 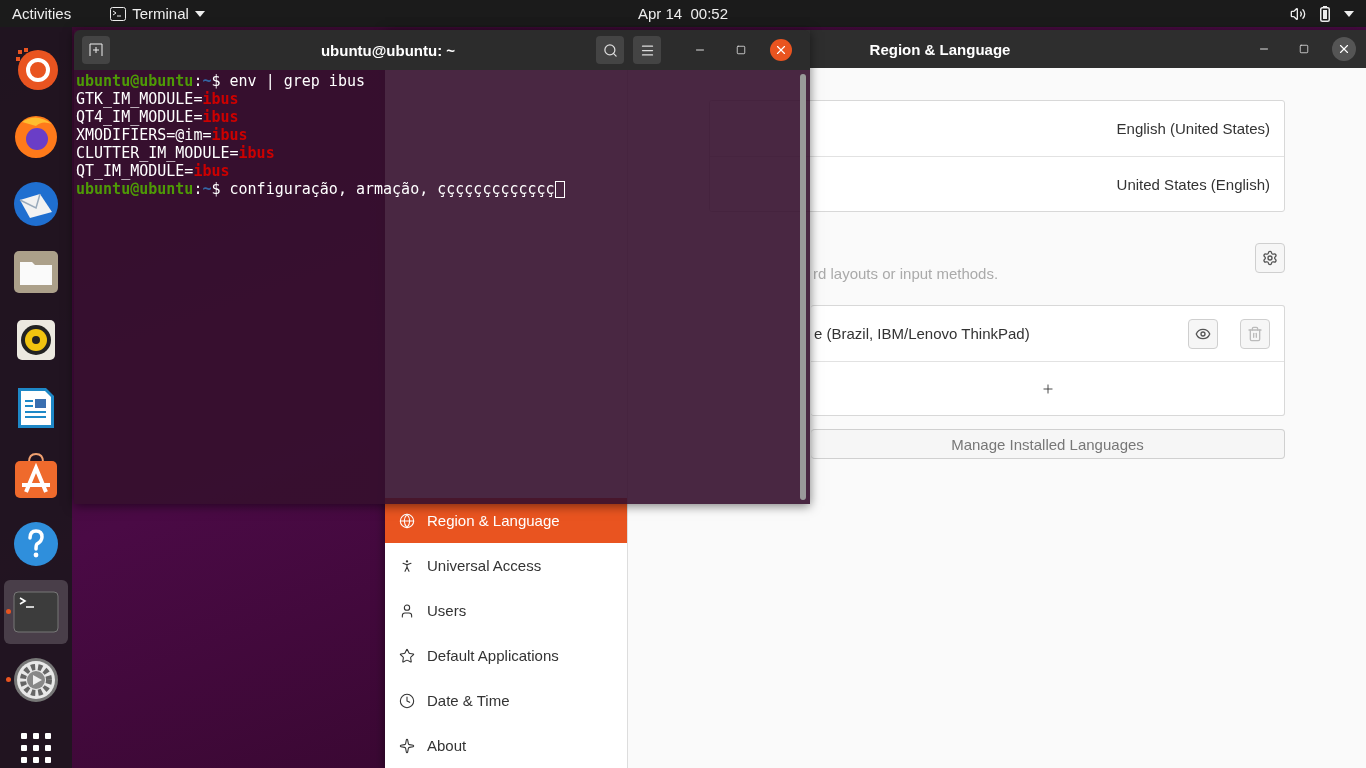 I want to click on plus-icon, so click(x=1047, y=388).